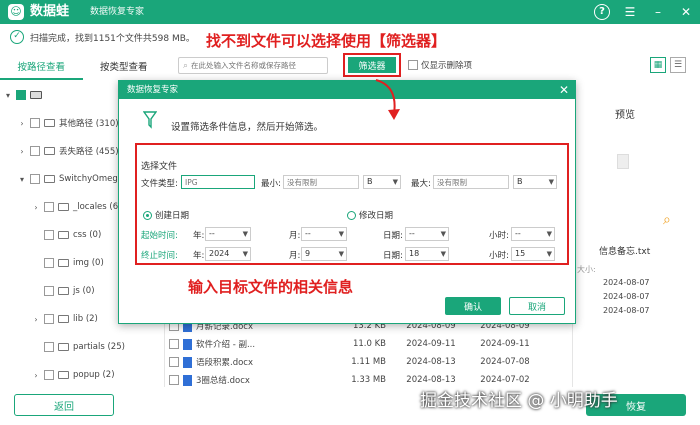  Describe the element at coordinates (159, 236) in the screenshot. I see `start-time-label: 起始时间:` at that location.